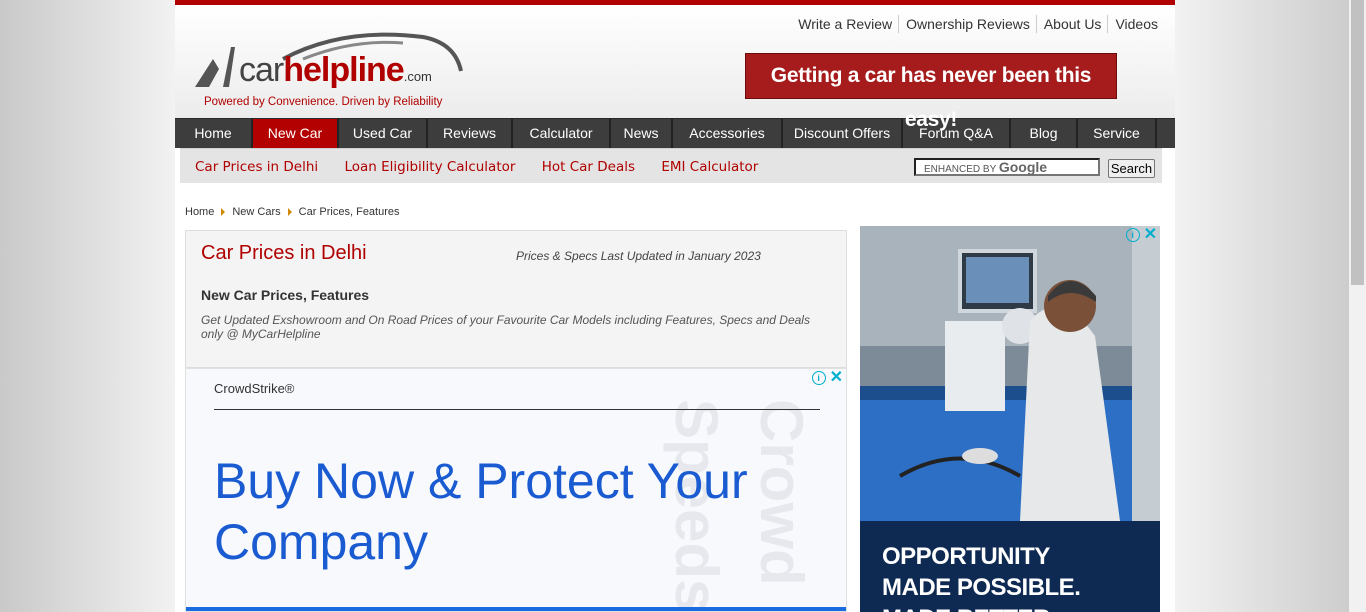 This screenshot has height=612, width=1366. Describe the element at coordinates (343, 70) in the screenshot. I see `logo-helpline: helpline` at that location.